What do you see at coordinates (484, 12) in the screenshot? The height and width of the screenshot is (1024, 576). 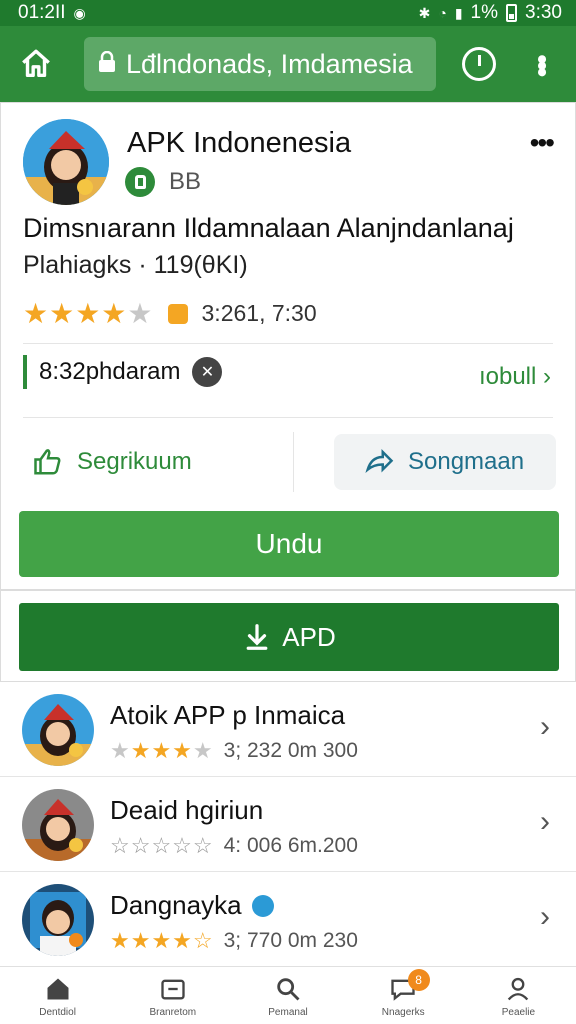 I see `battery-percent: 1%` at bounding box center [484, 12].